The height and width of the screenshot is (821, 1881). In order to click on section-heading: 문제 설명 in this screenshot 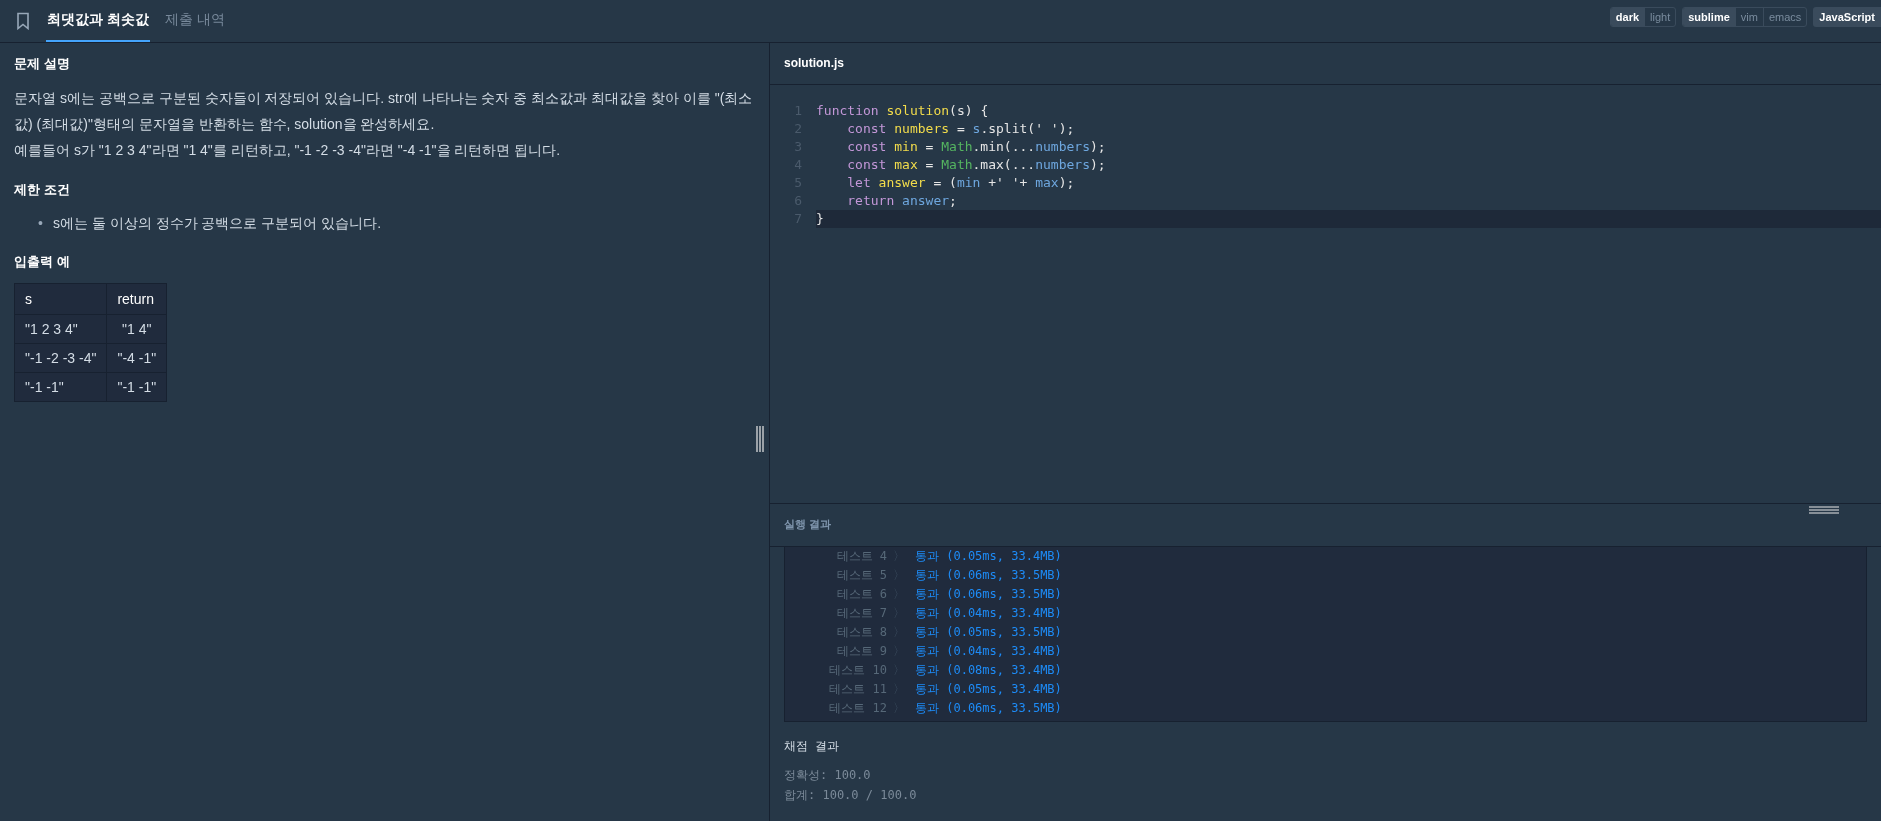, I will do `click(42, 64)`.